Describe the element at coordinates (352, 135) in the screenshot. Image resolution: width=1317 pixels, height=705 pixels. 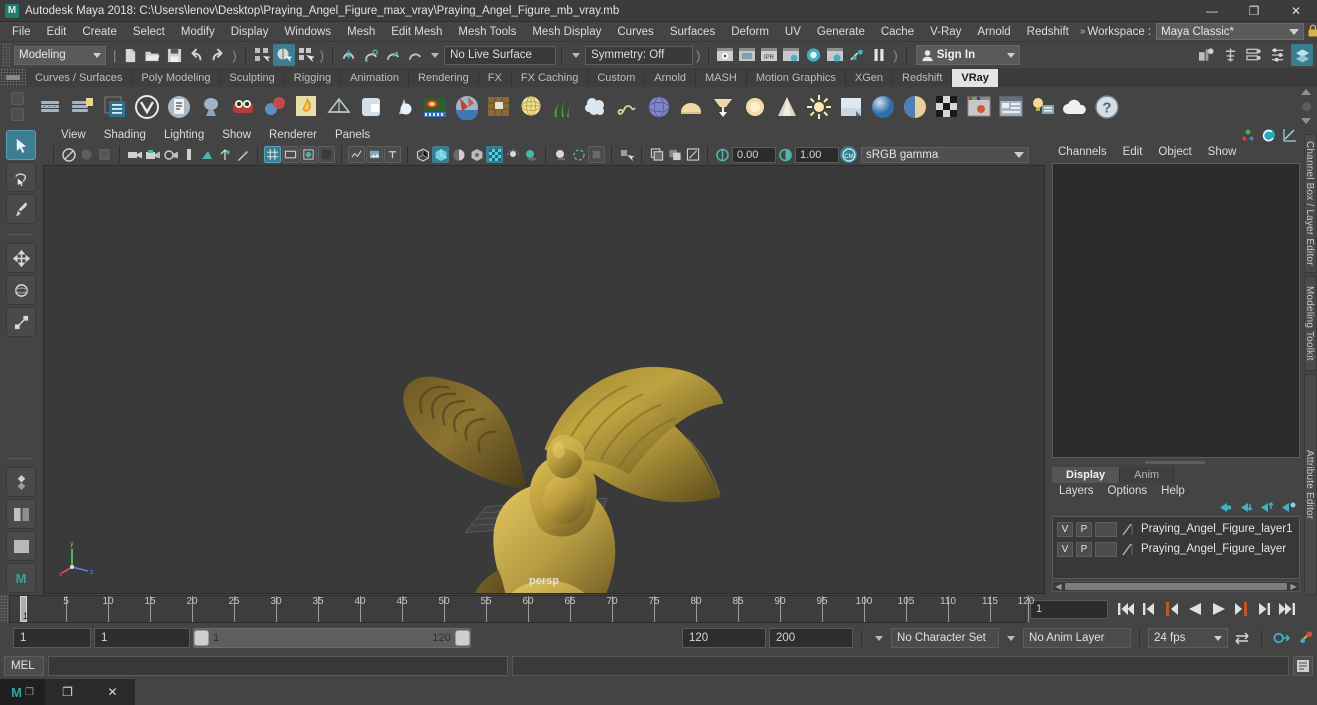
I see `viewport-menu-panels: Panels` at that location.